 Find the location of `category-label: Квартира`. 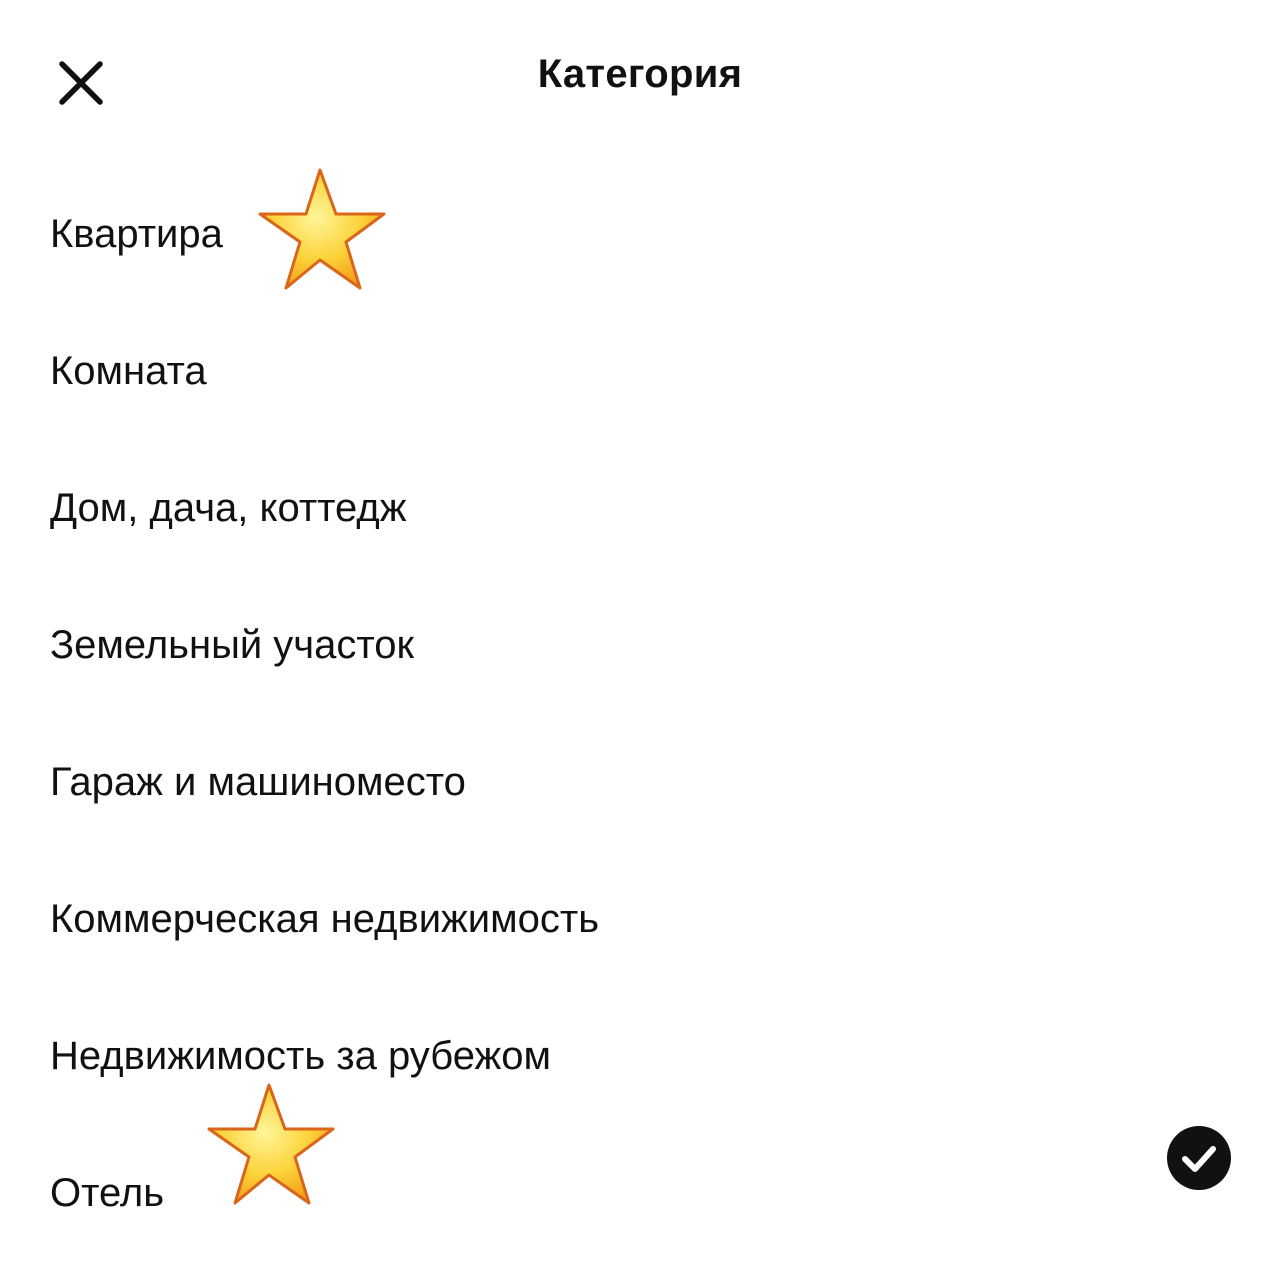

category-label: Квартира is located at coordinates (136, 234).